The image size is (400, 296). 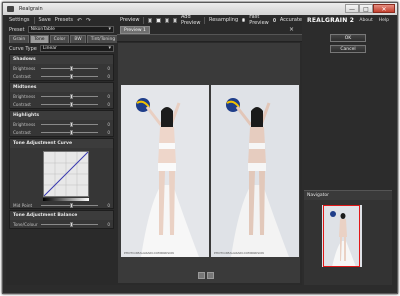 What do you see at coordinates (274, 20) in the screenshot?
I see `accurate-radio` at bounding box center [274, 20].